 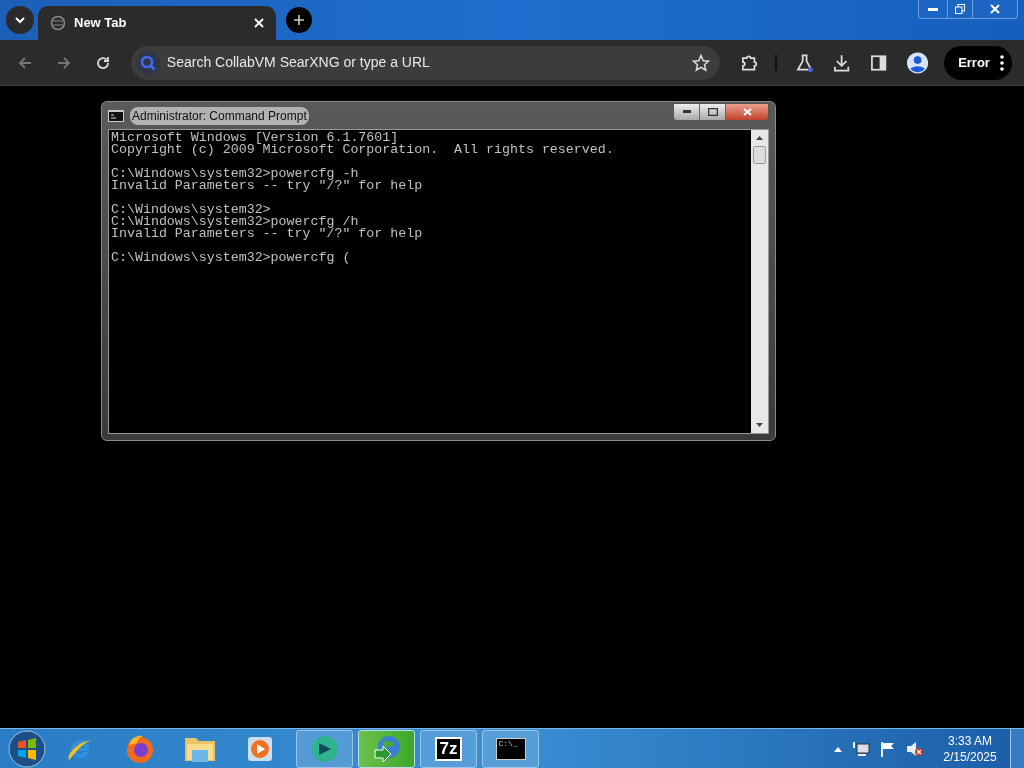 I want to click on minimize-button, so click(x=687, y=111).